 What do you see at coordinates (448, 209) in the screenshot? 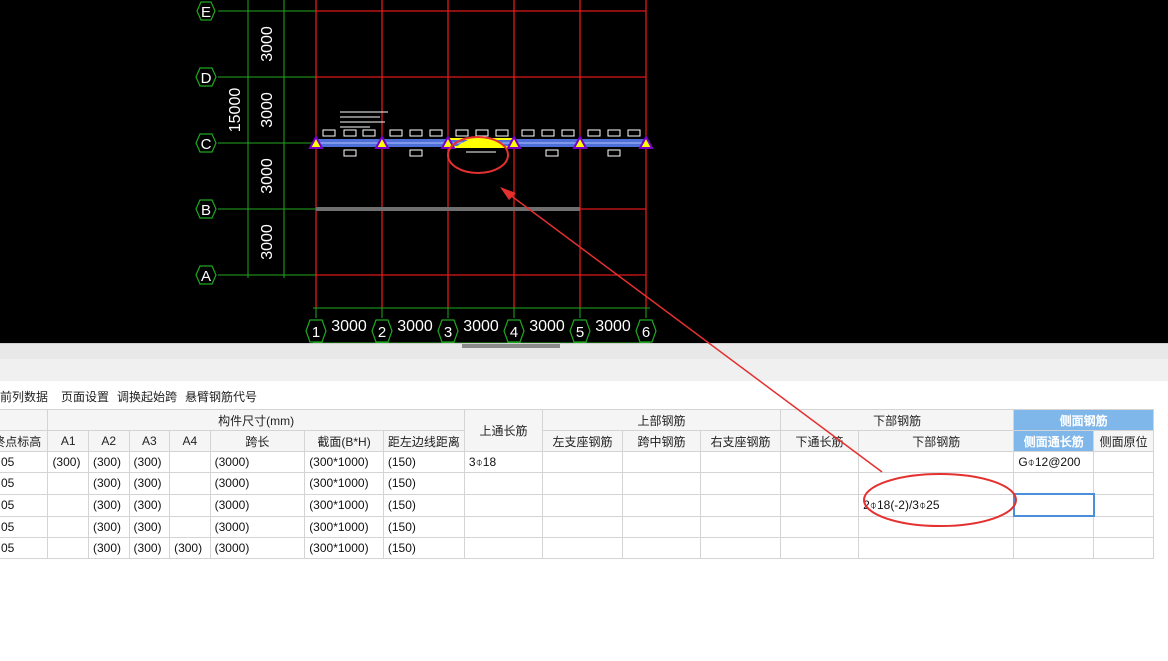
I see `beam-axis-b` at bounding box center [448, 209].